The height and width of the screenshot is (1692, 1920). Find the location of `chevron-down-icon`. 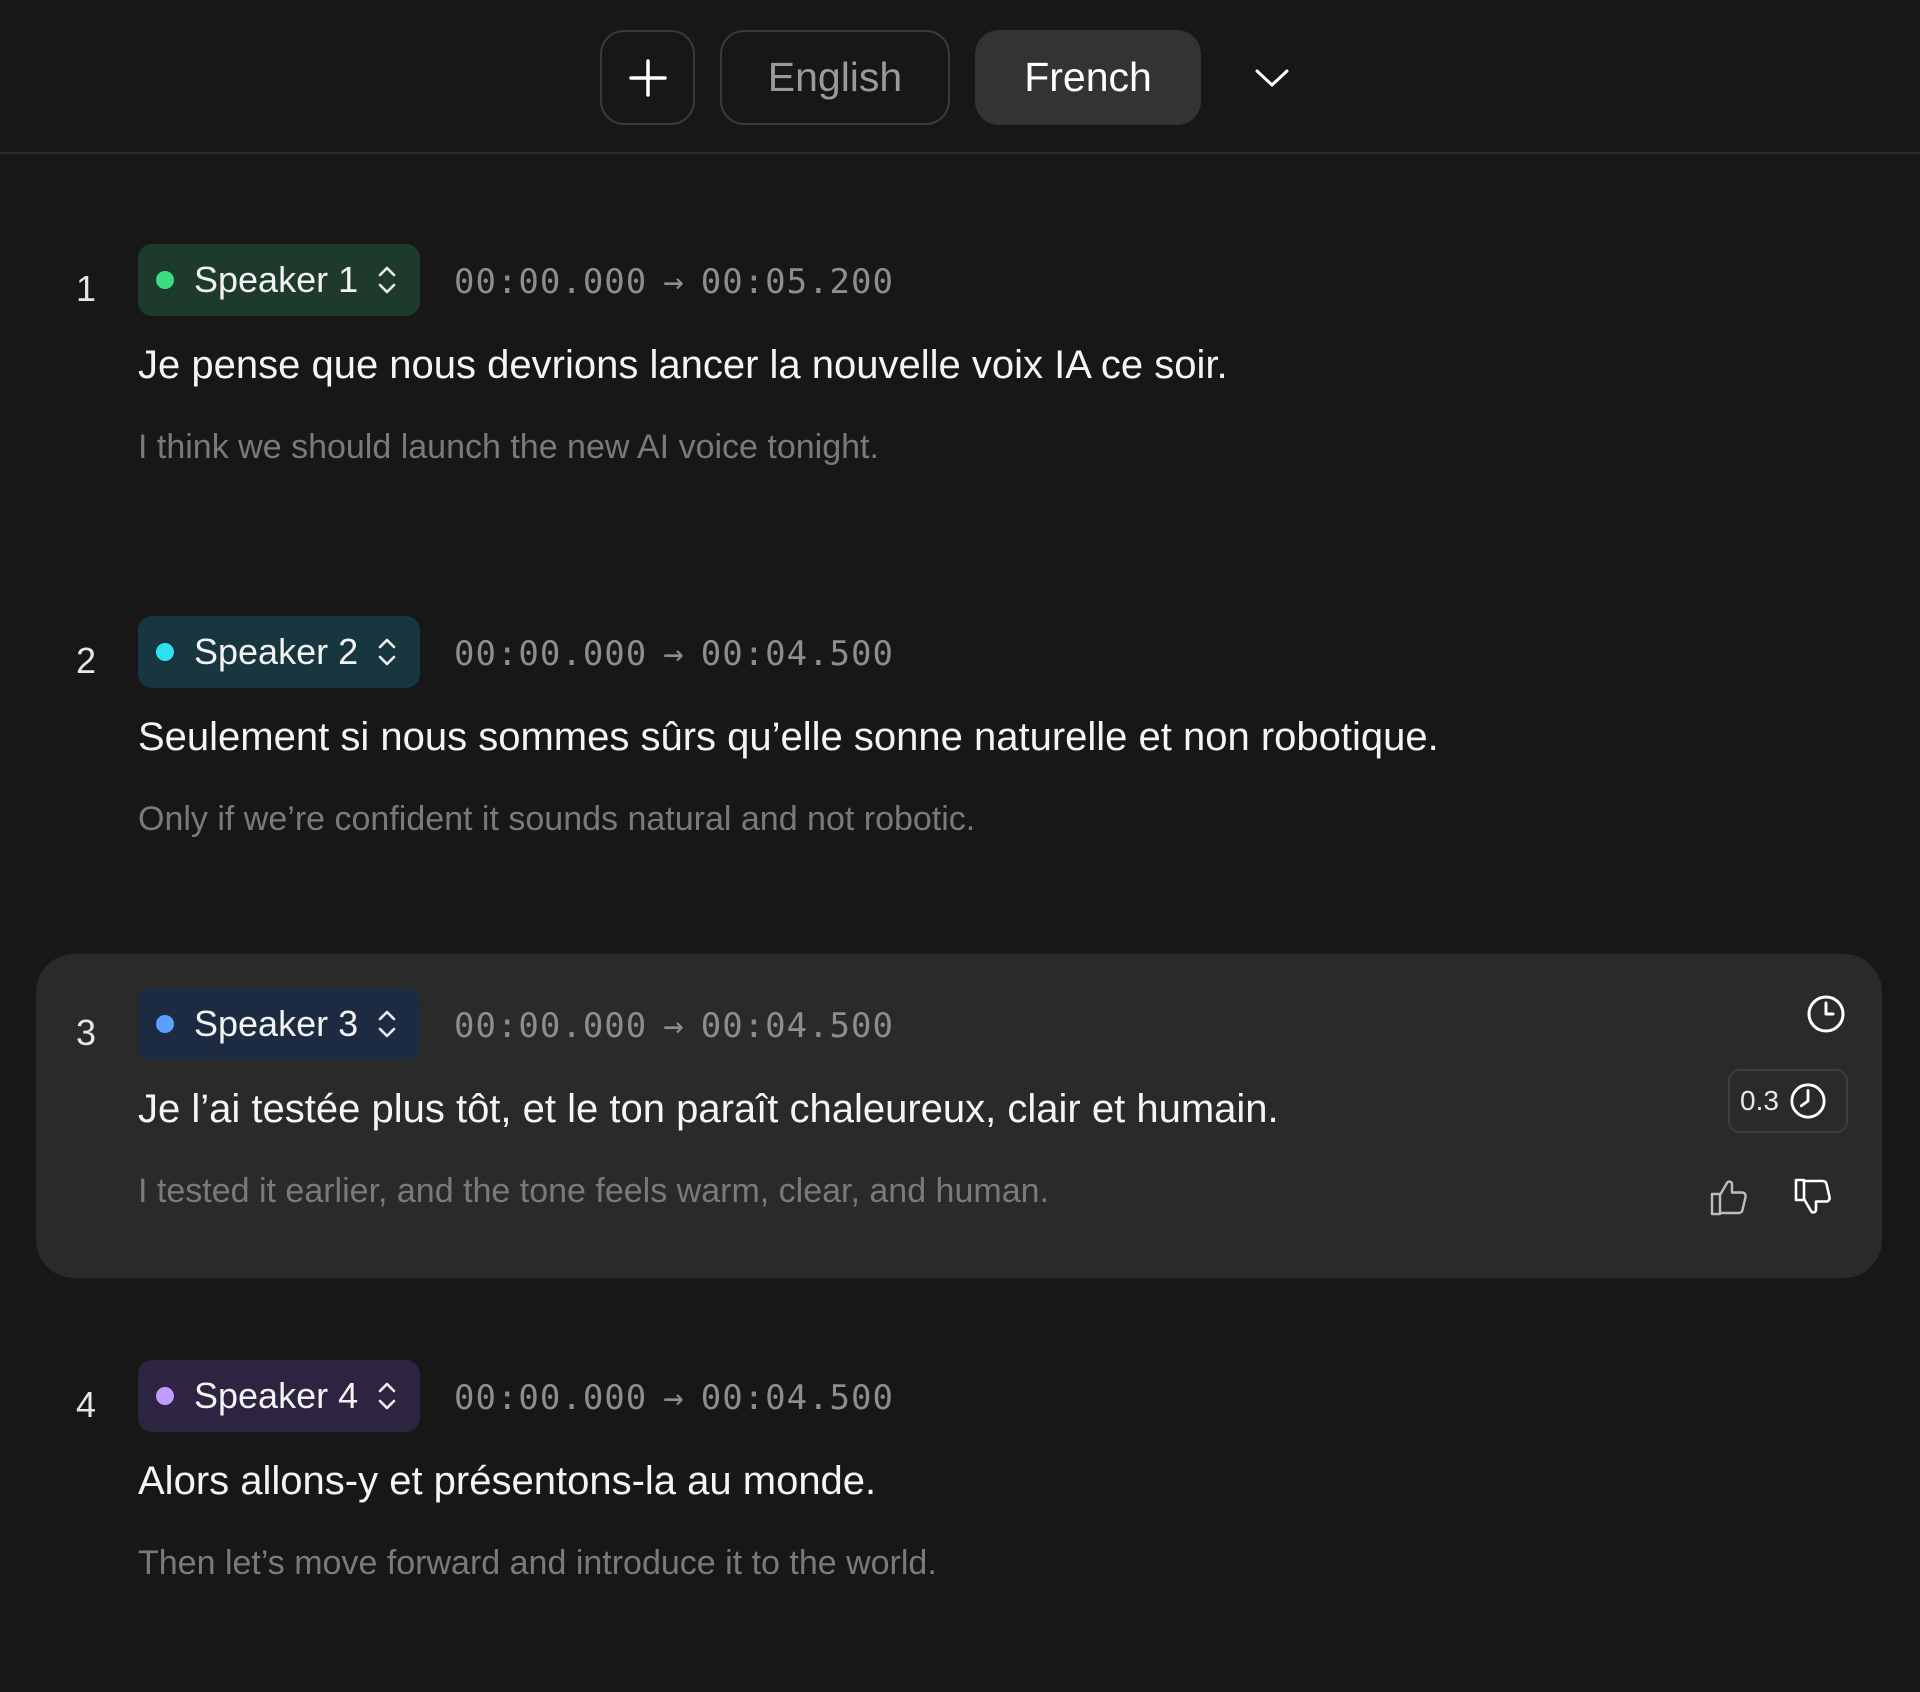

chevron-down-icon is located at coordinates (1272, 78).